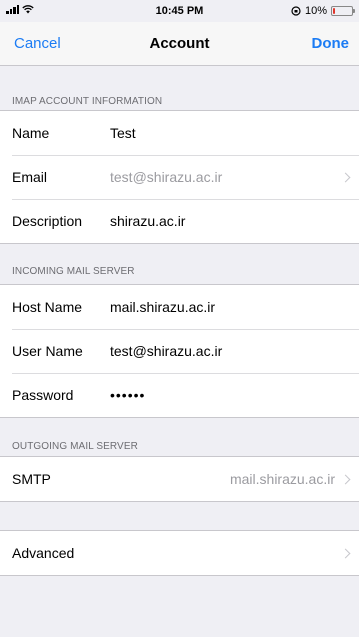 The image size is (359, 637). Describe the element at coordinates (31, 479) in the screenshot. I see `smtp-label: SMTP` at that location.